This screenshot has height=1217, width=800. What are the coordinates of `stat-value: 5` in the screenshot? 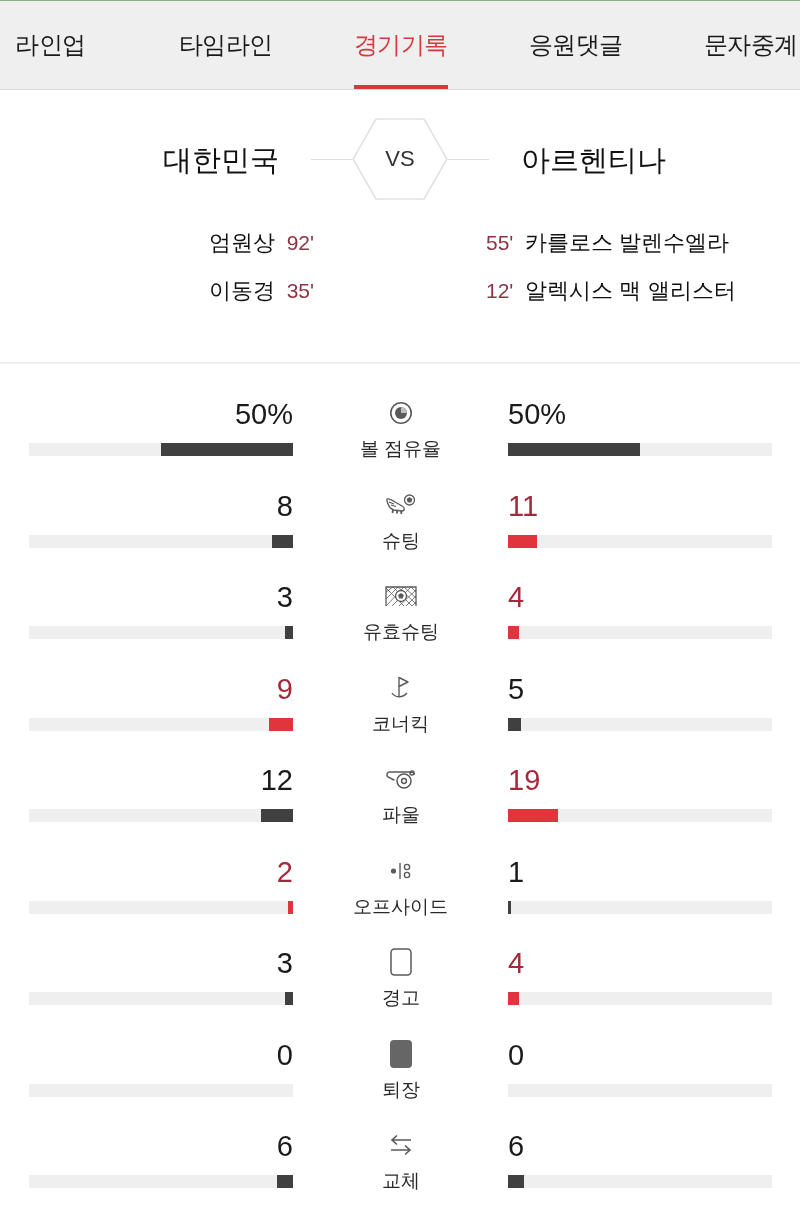 It's located at (516, 689).